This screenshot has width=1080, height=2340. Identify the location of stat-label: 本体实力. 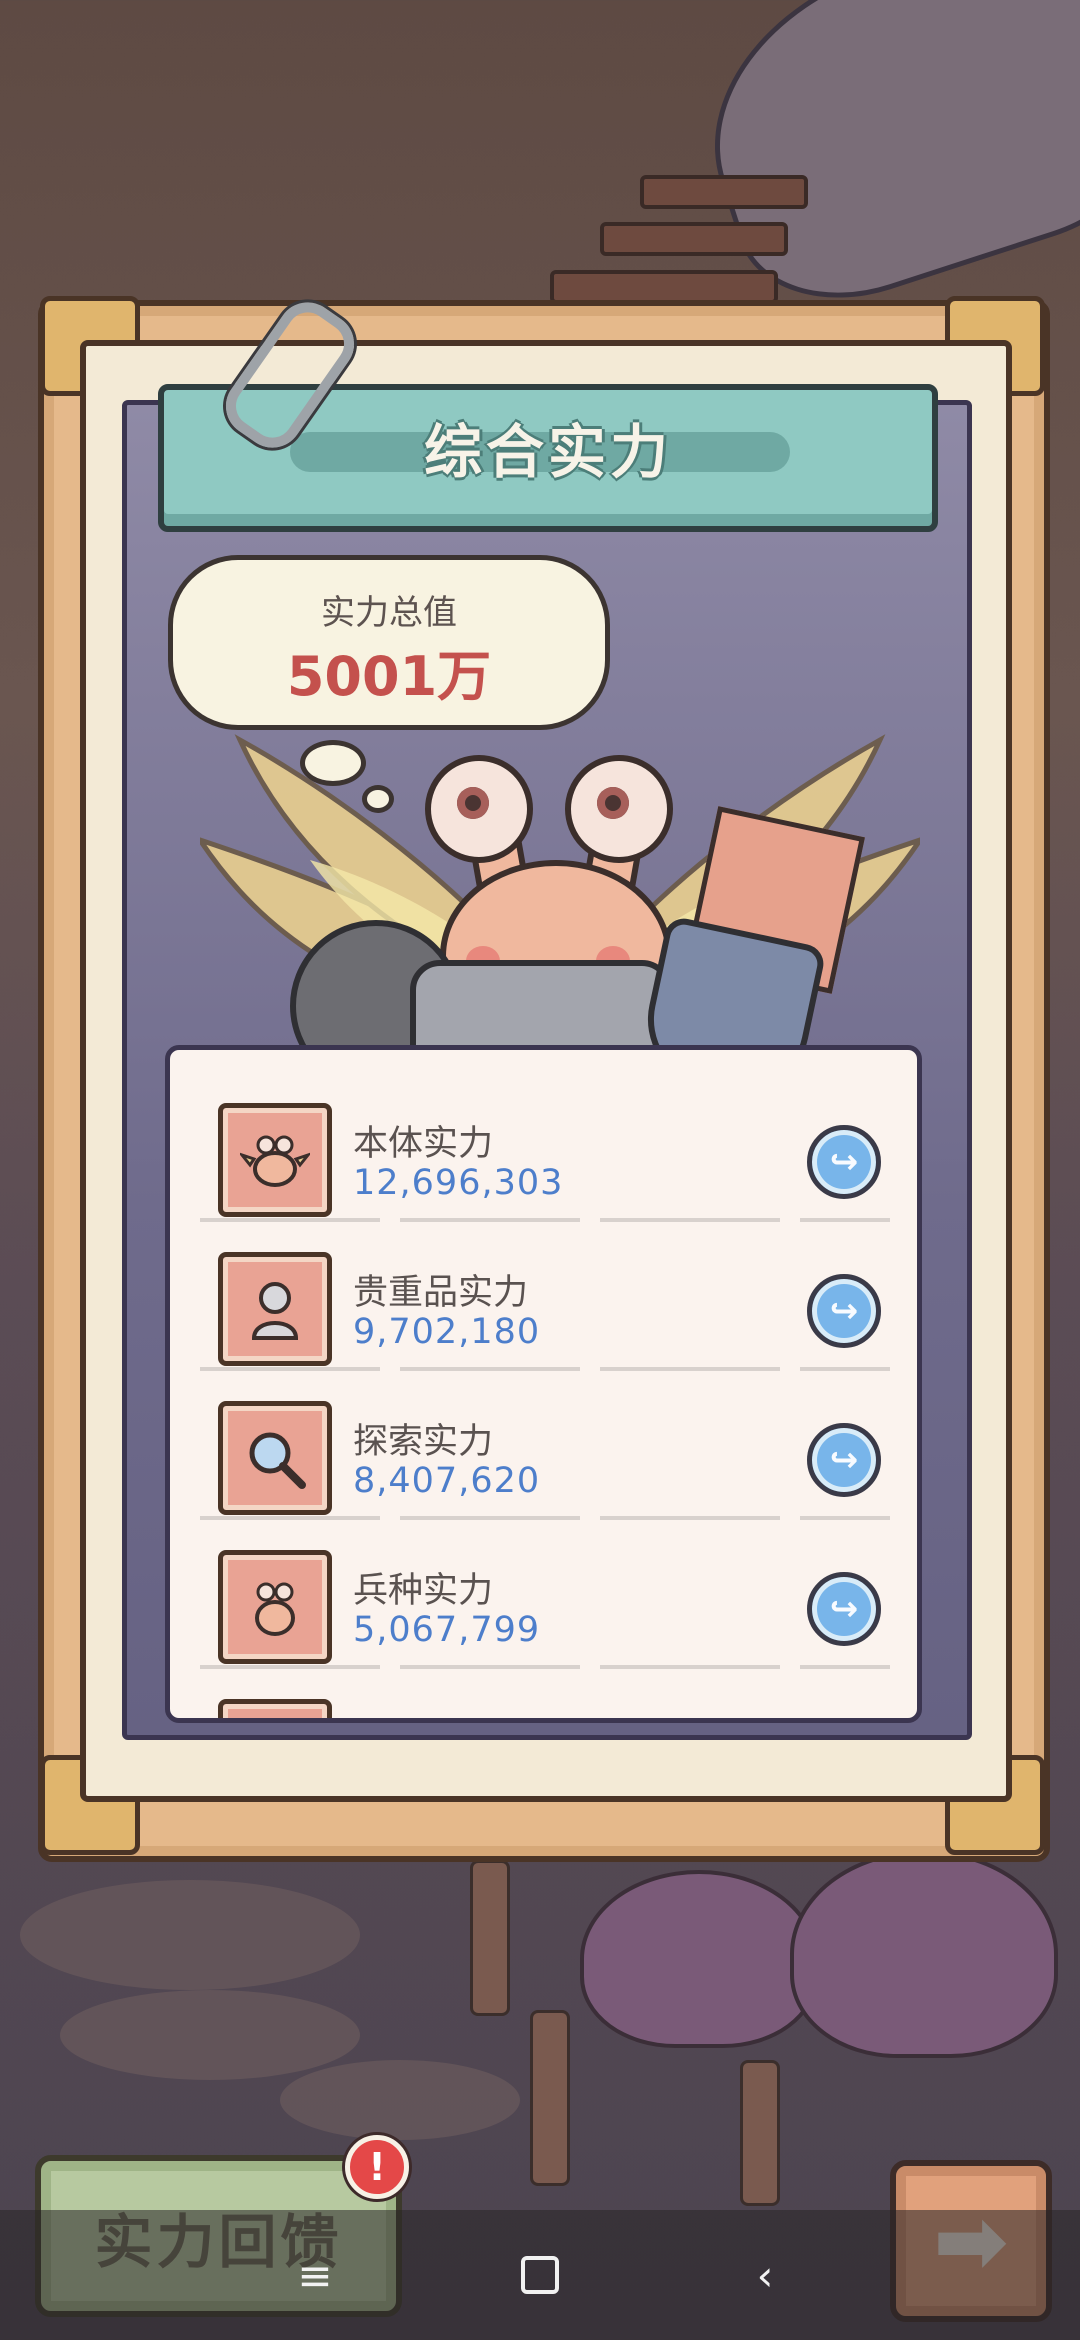
(423, 1144).